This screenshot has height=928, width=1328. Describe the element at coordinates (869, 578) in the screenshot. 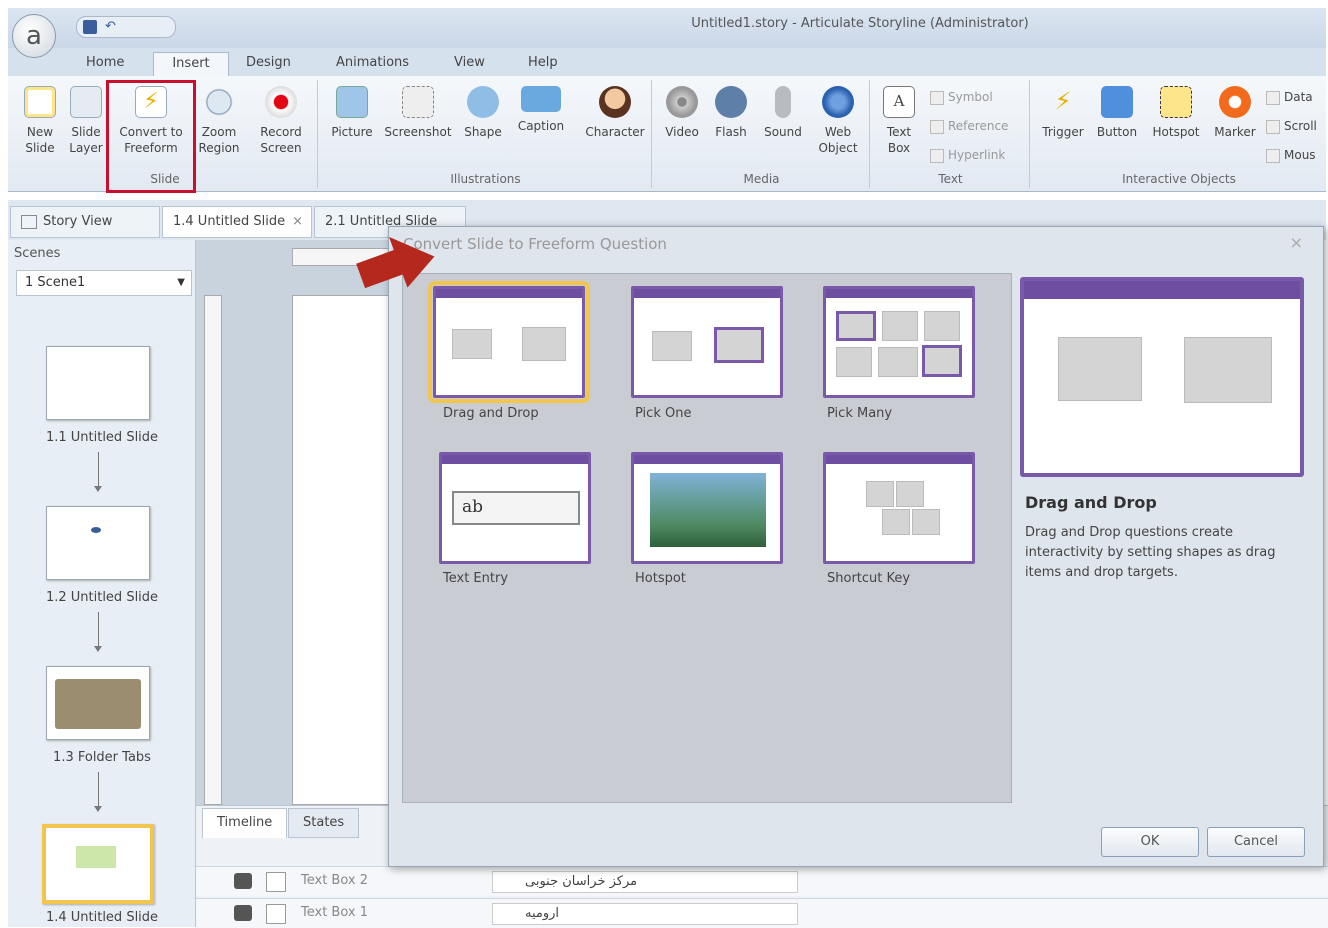

I see `option-label: Shortcut Key` at that location.